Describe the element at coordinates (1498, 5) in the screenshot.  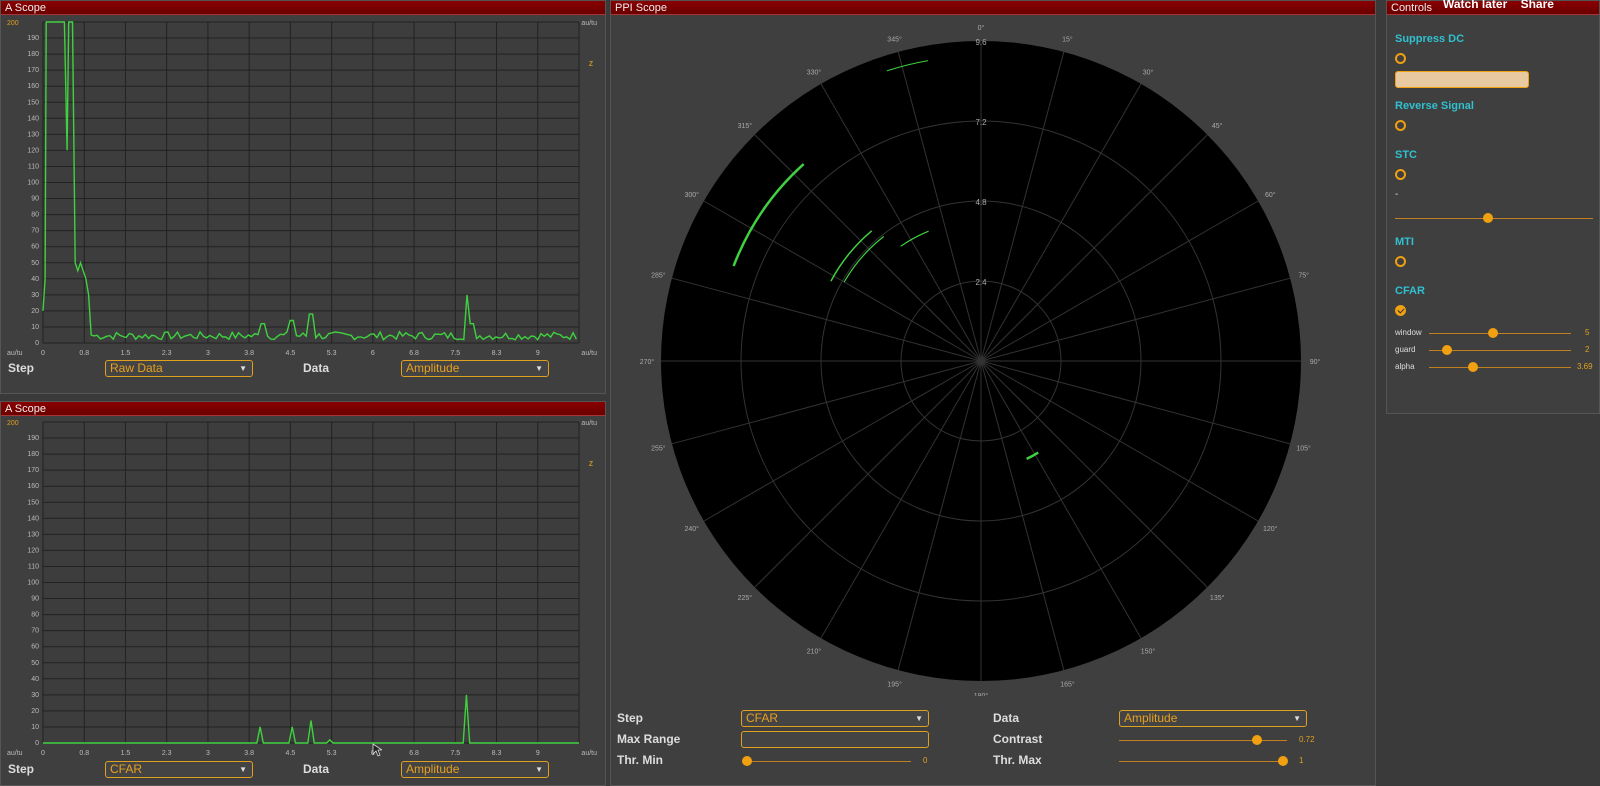
I see `video-overlay-text: Watch later Share` at that location.